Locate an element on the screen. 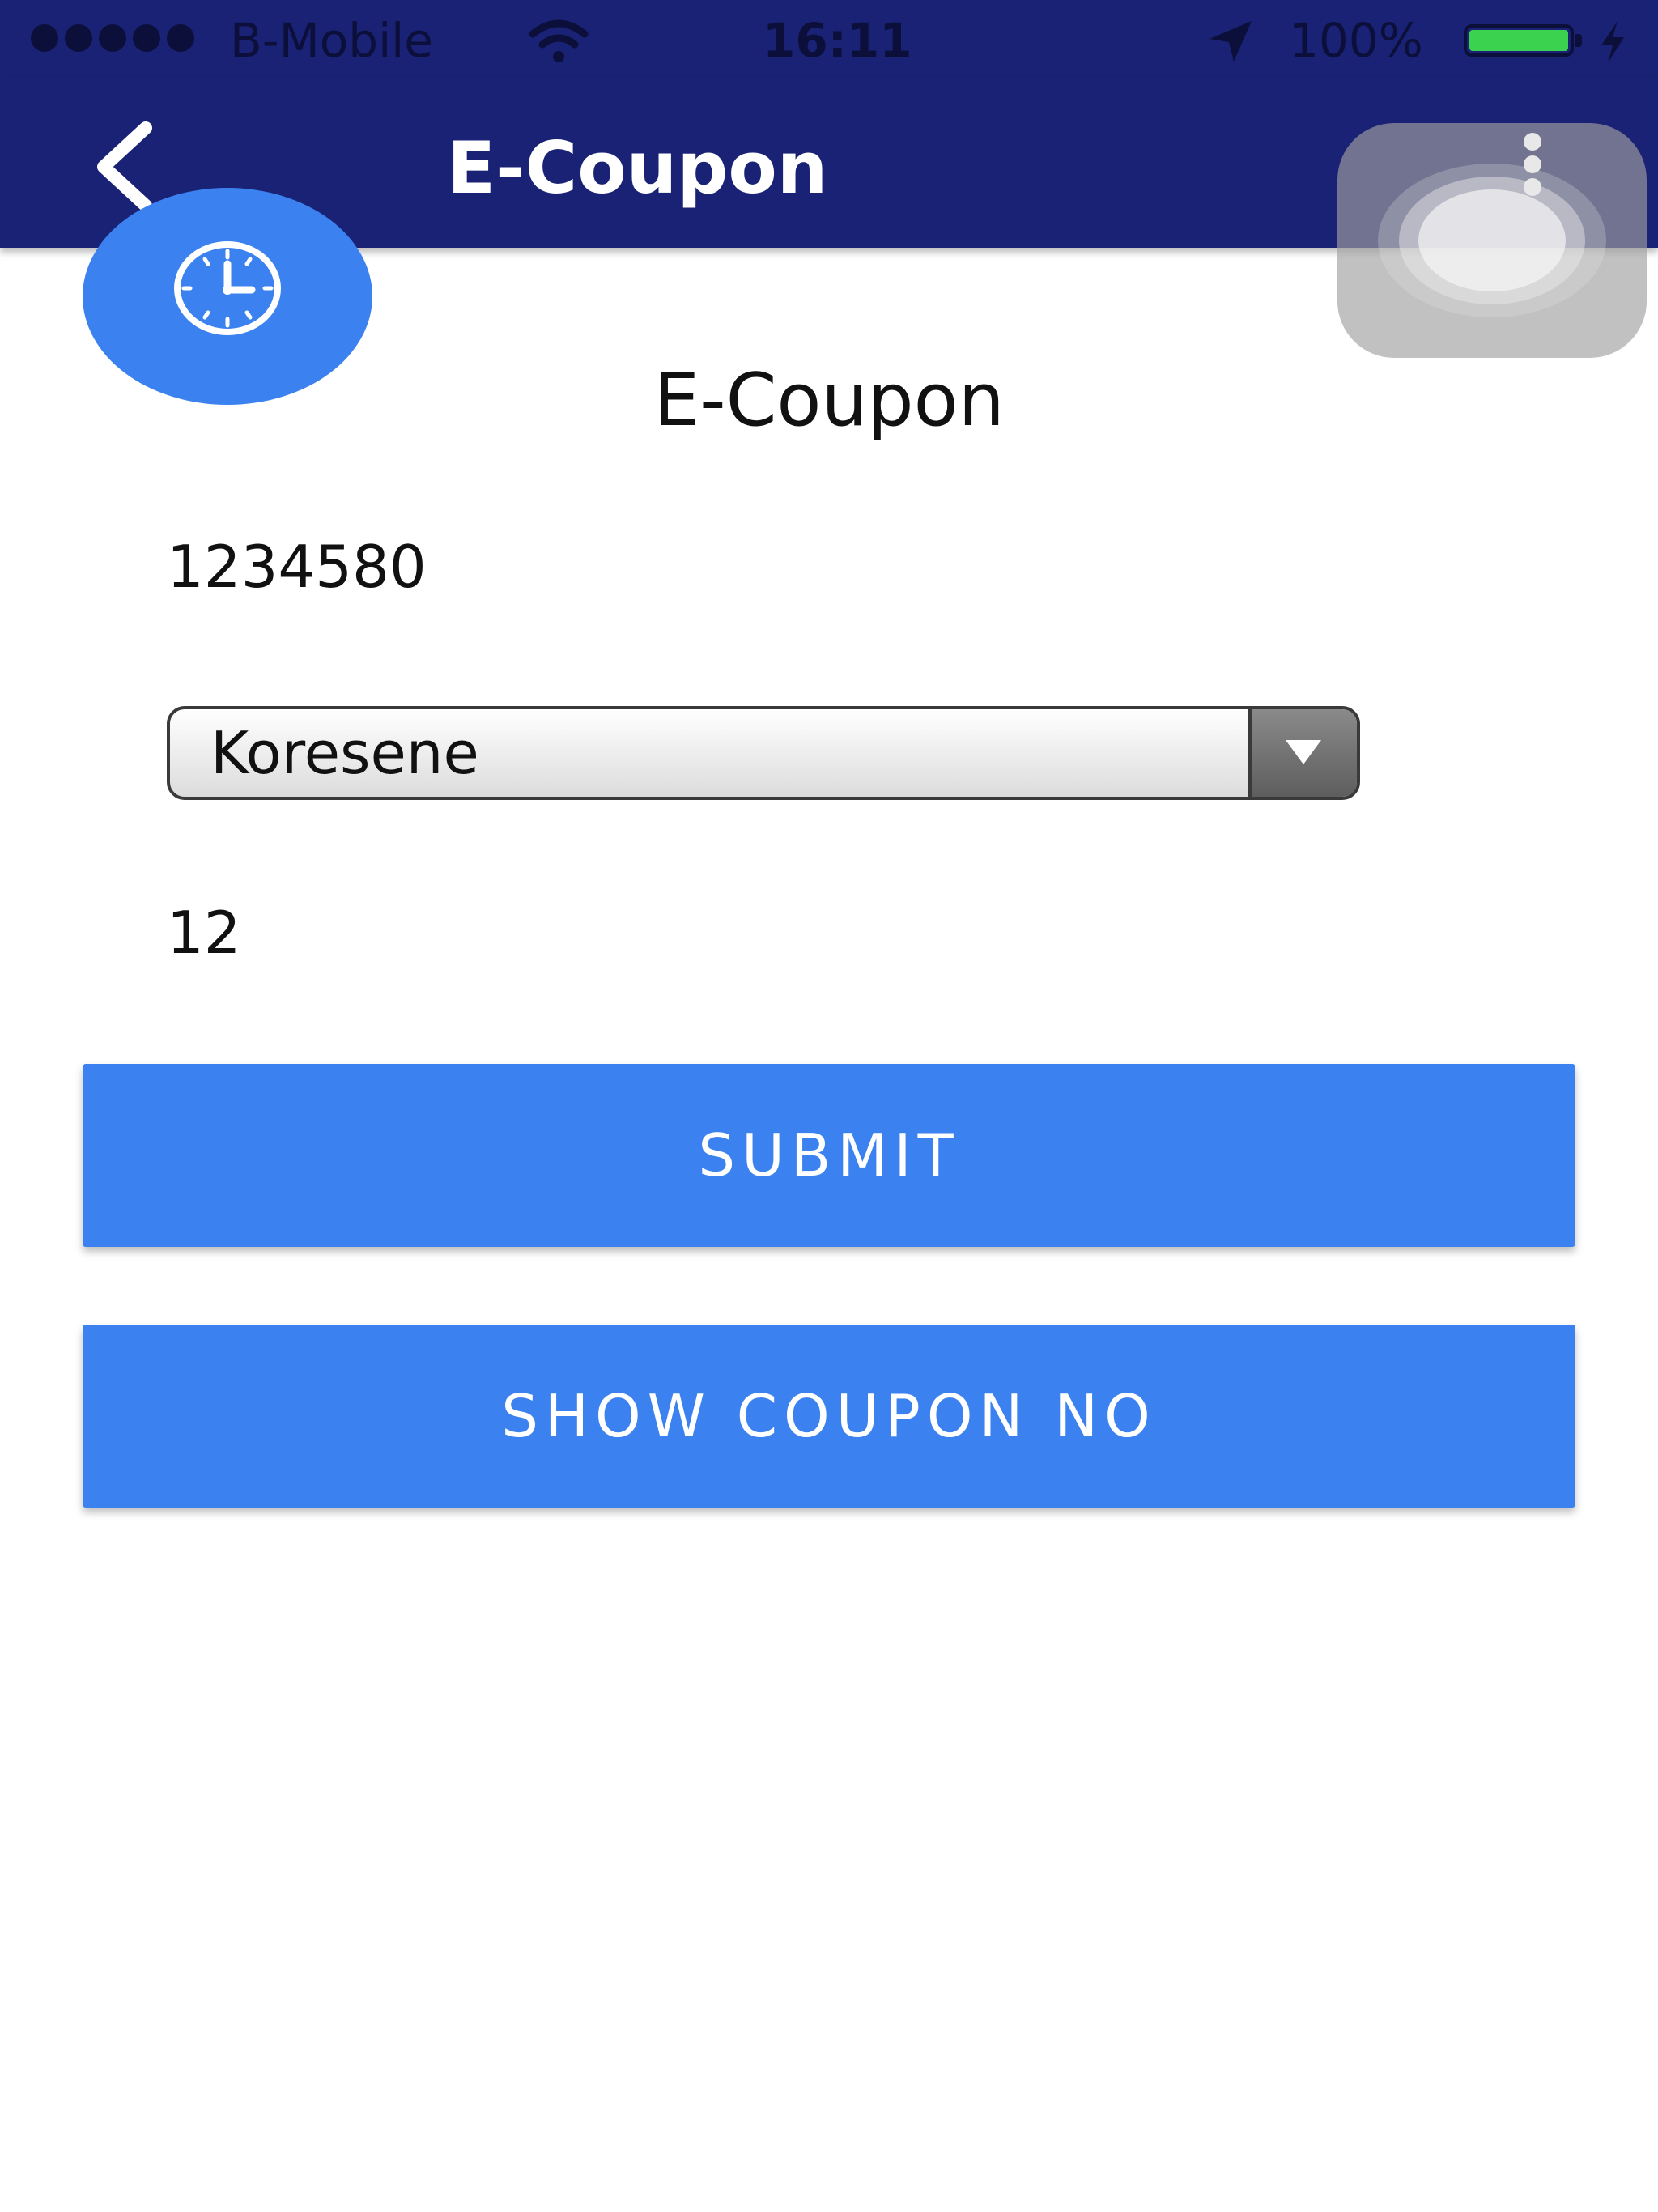 The image size is (1658, 2212). signal-strength-icon is located at coordinates (112, 38).